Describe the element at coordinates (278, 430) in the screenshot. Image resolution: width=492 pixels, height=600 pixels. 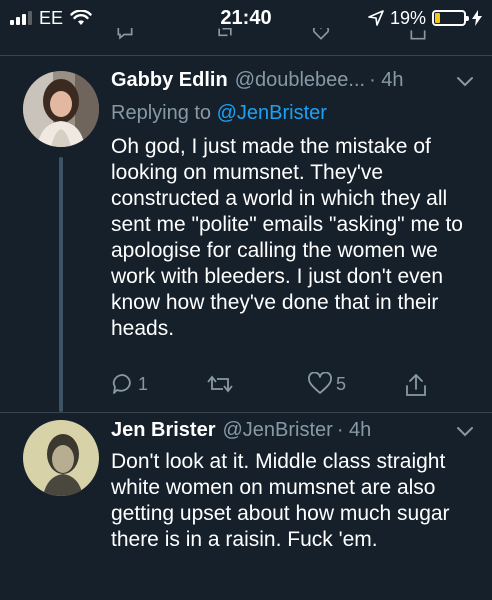
I see `user-handle: @JenBrister` at that location.